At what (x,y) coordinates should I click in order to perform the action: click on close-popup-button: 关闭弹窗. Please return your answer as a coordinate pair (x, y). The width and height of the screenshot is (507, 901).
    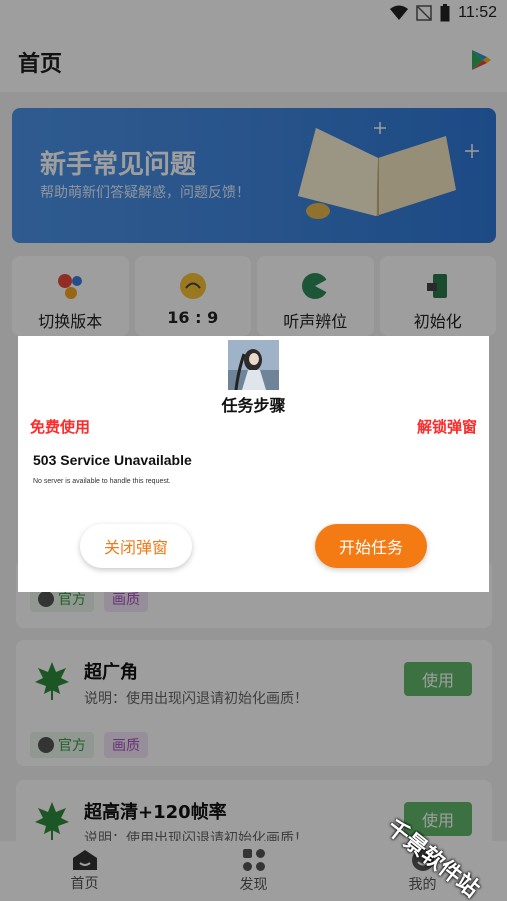
    Looking at the image, I should click on (136, 546).